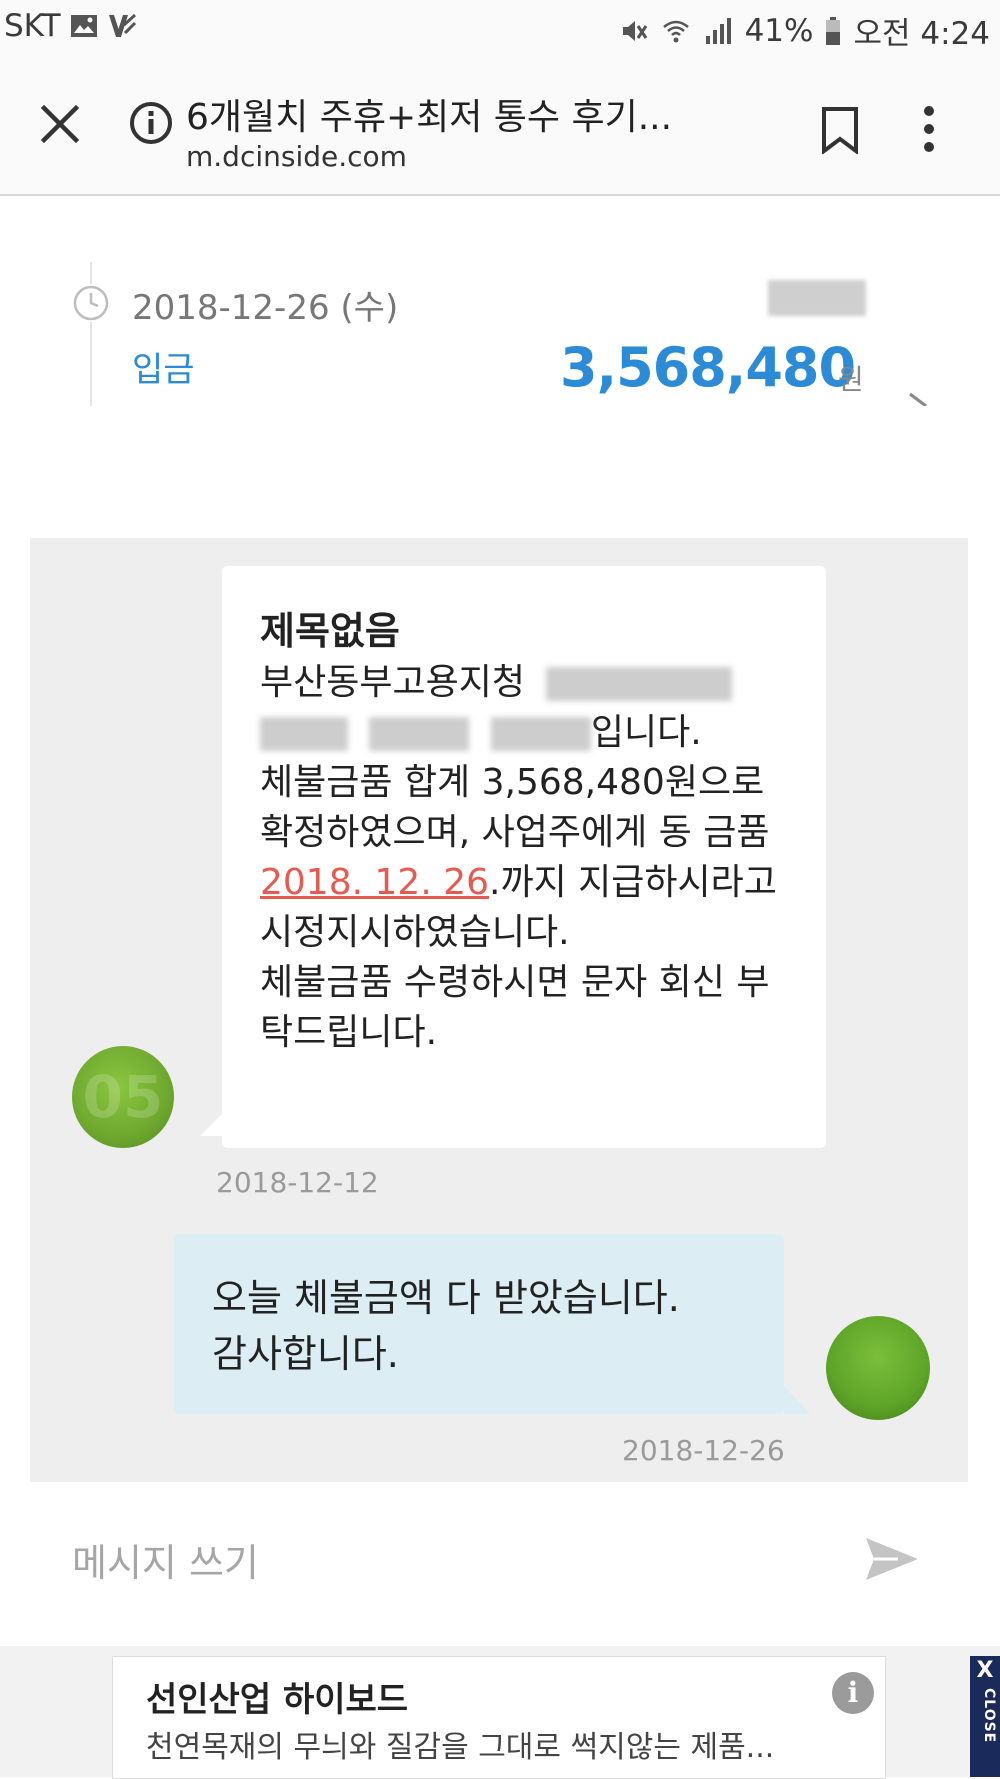 The image size is (1000, 1779). Describe the element at coordinates (60, 124) in the screenshot. I see `close-icon` at that location.